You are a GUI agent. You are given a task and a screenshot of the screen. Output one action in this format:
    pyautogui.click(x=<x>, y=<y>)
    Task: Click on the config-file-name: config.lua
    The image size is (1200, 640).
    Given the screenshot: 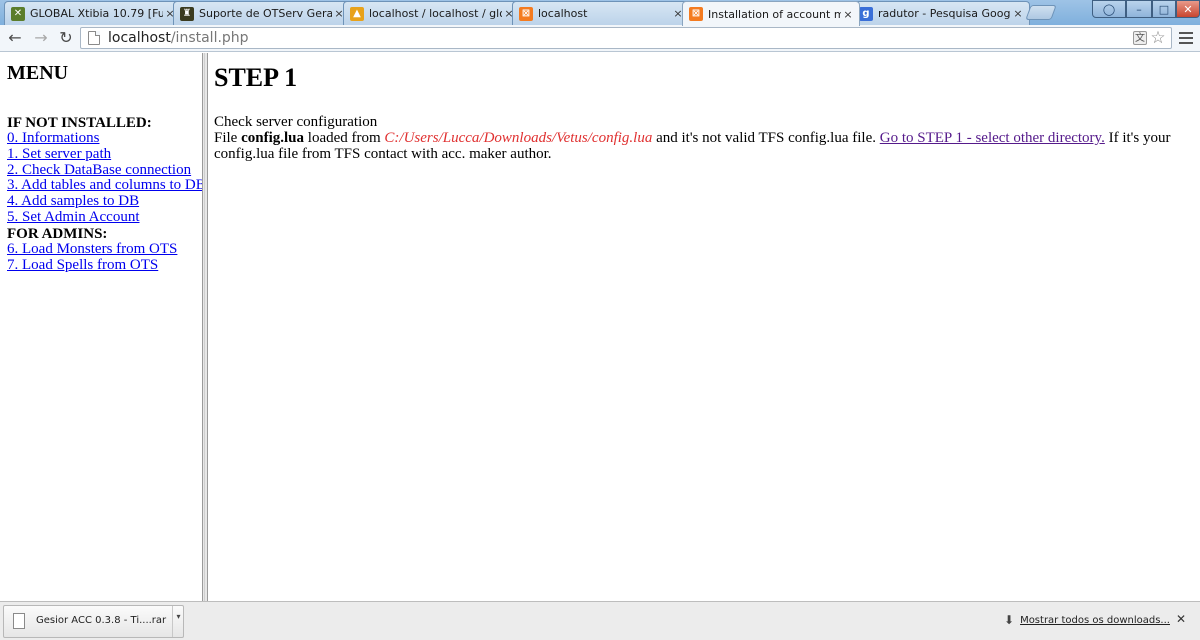 What is the action you would take?
    pyautogui.click(x=273, y=138)
    